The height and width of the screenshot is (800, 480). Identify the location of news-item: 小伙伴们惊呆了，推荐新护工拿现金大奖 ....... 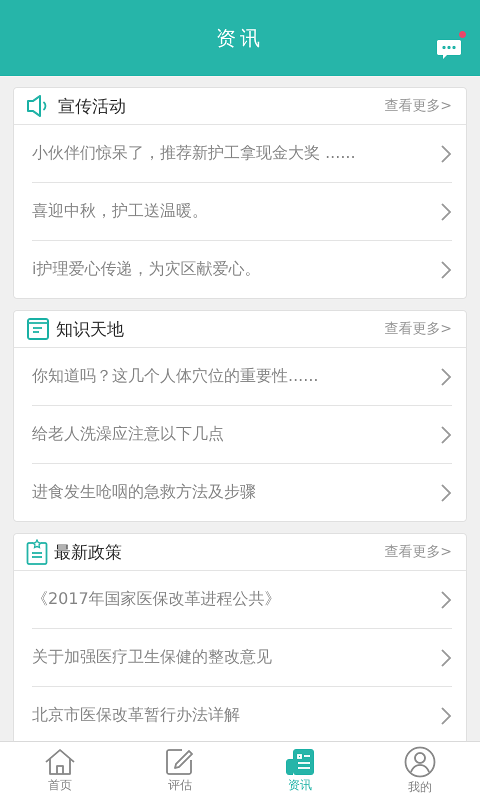
(242, 154).